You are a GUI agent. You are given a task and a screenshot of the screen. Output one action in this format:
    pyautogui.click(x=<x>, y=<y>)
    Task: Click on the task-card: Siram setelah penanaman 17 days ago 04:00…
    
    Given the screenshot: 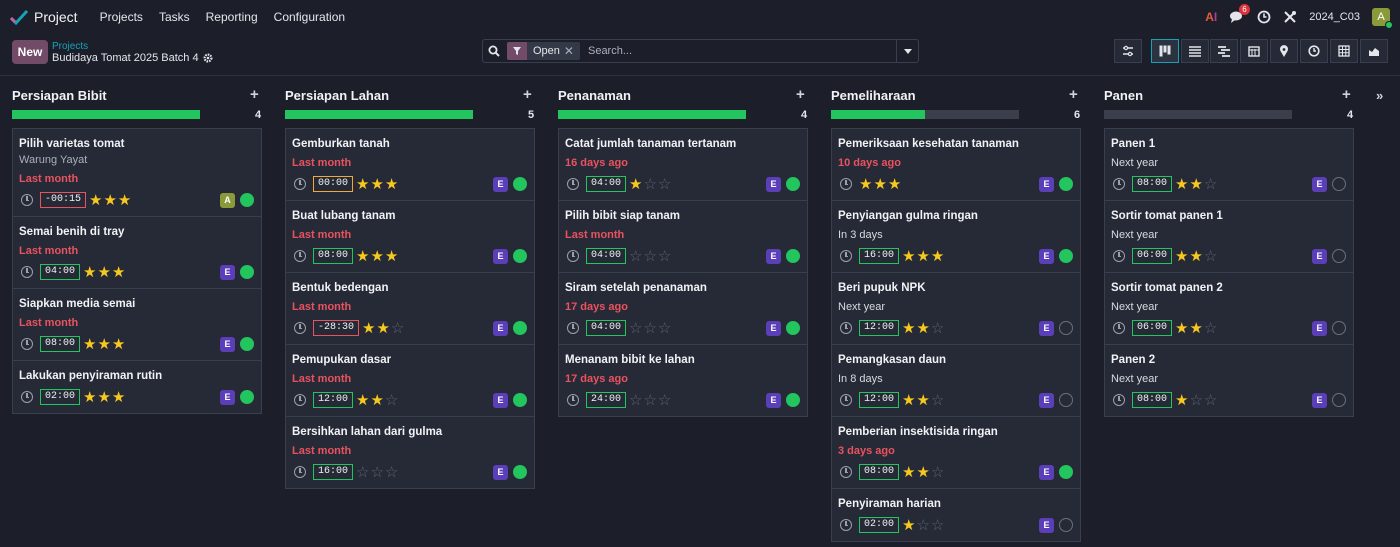 What is the action you would take?
    pyautogui.click(x=683, y=309)
    